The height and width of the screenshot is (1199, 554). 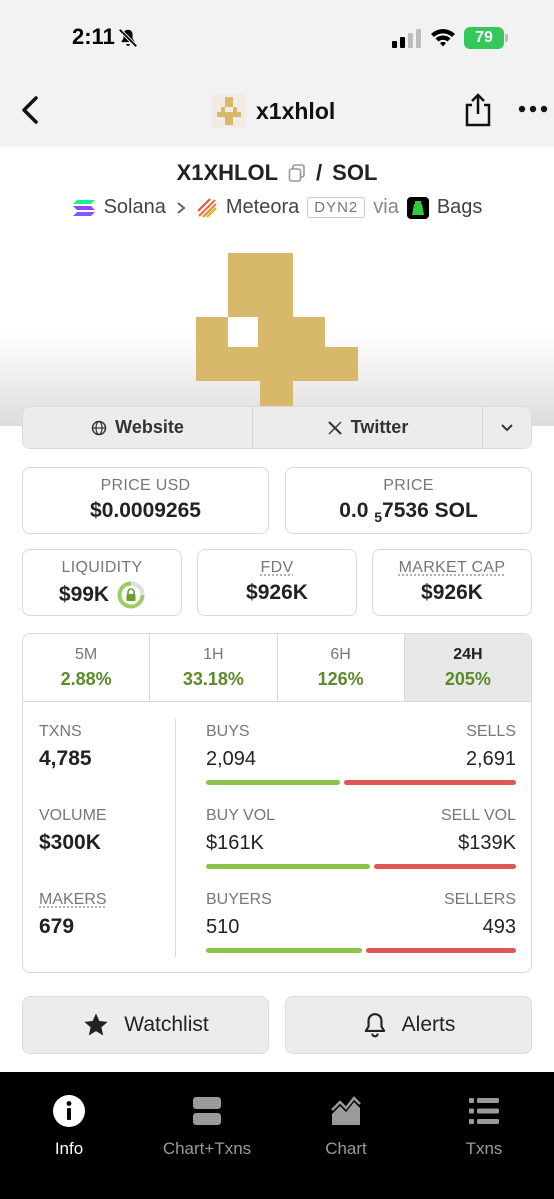 I want to click on makers-value: 679, so click(x=57, y=926).